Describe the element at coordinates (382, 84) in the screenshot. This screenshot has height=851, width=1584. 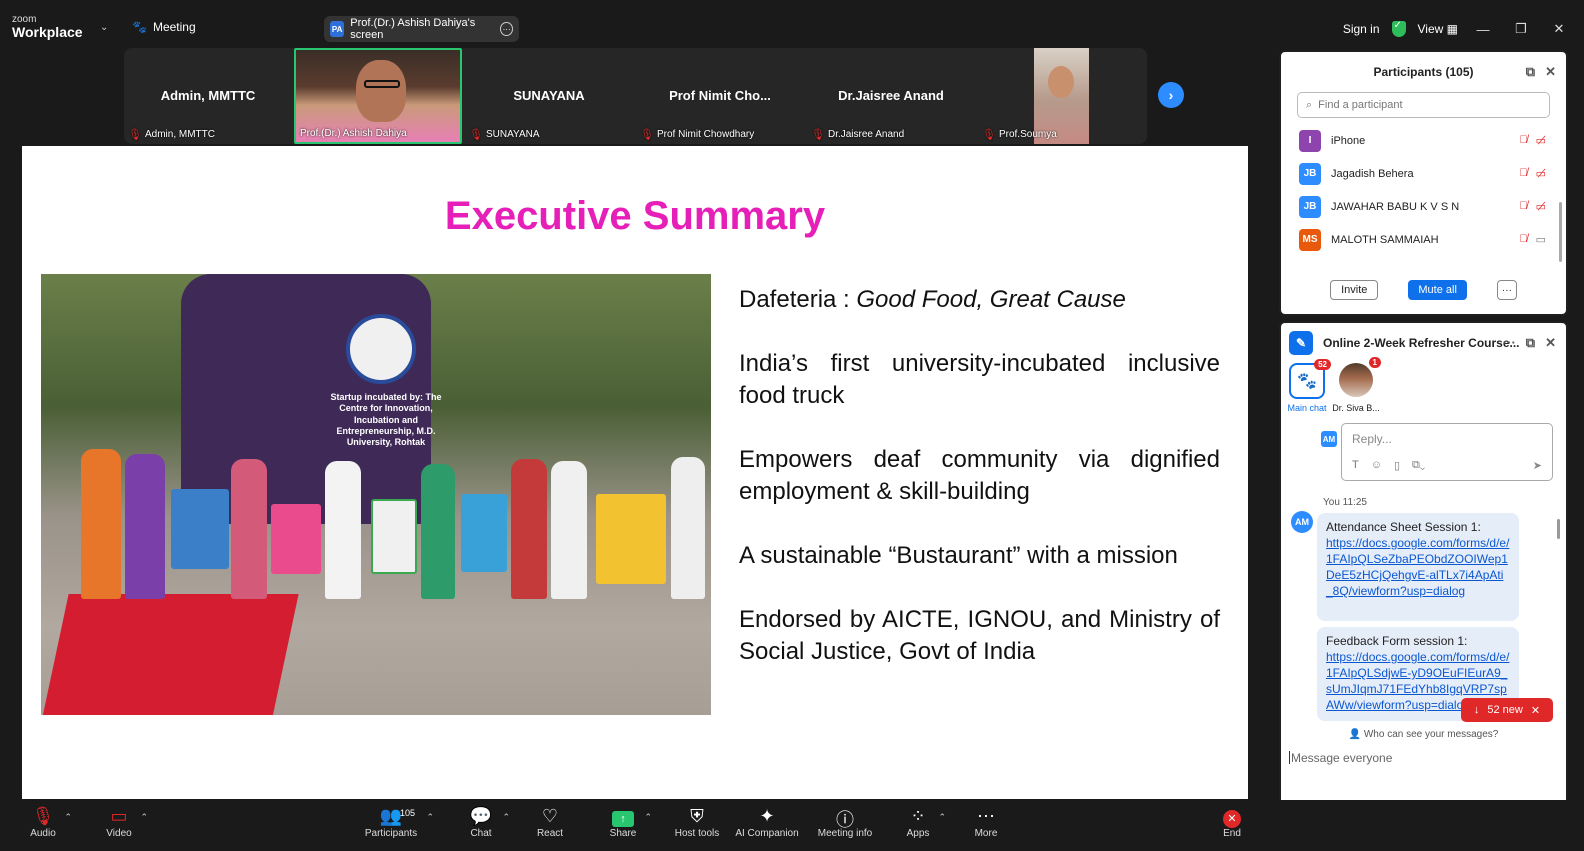
I see `glasses-shape` at that location.